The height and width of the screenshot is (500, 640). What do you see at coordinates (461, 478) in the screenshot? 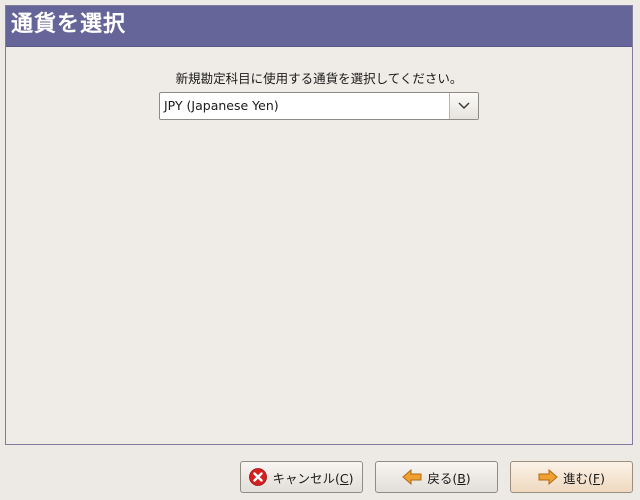
I see `back-mnemonic: B` at bounding box center [461, 478].